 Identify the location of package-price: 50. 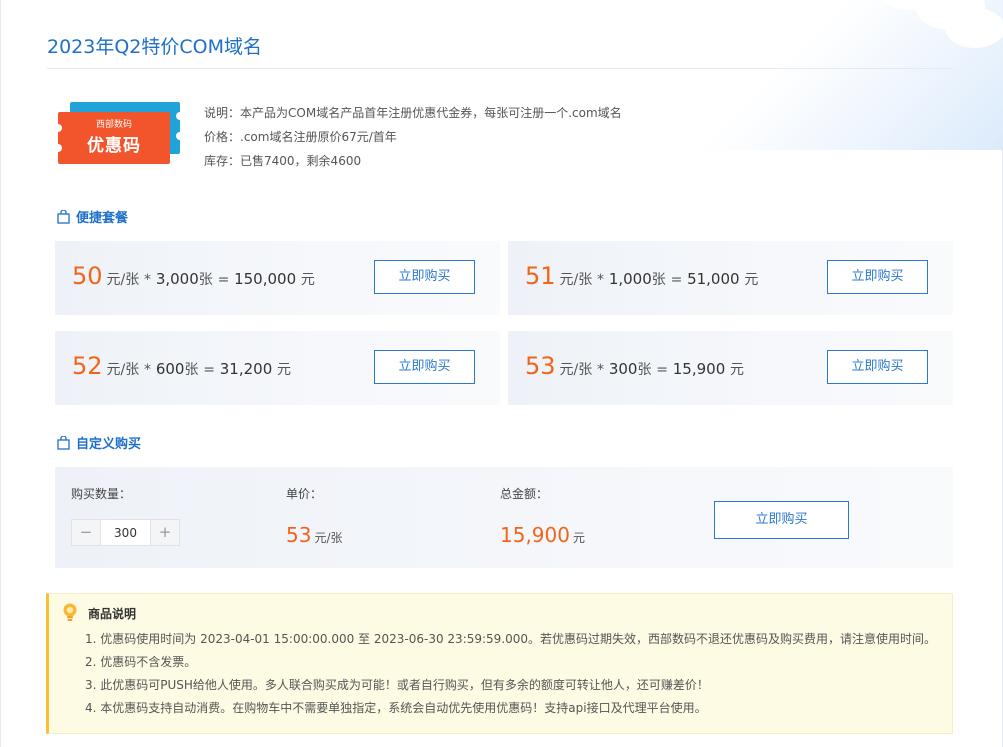
(87, 276).